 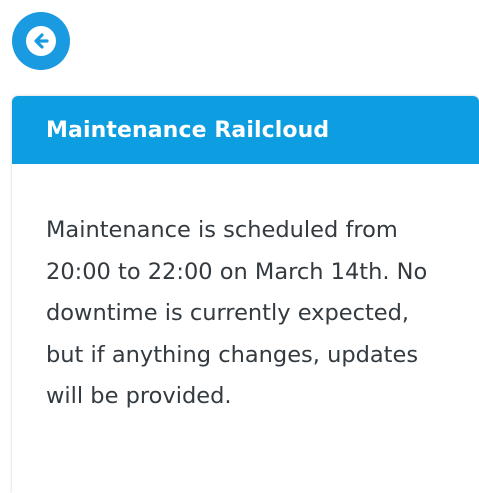 I want to click on back-button-inner, so click(x=41, y=41).